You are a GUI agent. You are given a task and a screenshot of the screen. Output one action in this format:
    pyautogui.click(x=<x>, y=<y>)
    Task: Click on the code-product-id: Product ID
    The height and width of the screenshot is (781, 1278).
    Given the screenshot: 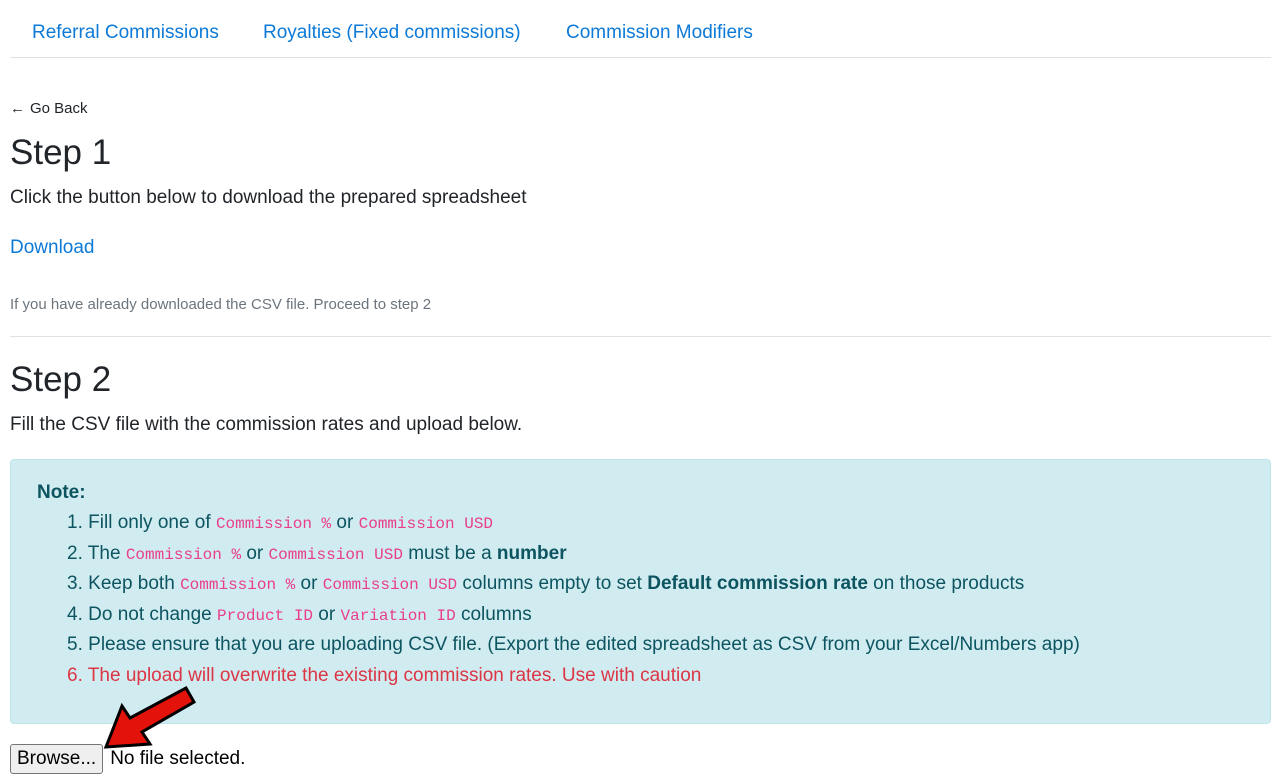 What is the action you would take?
    pyautogui.click(x=265, y=615)
    